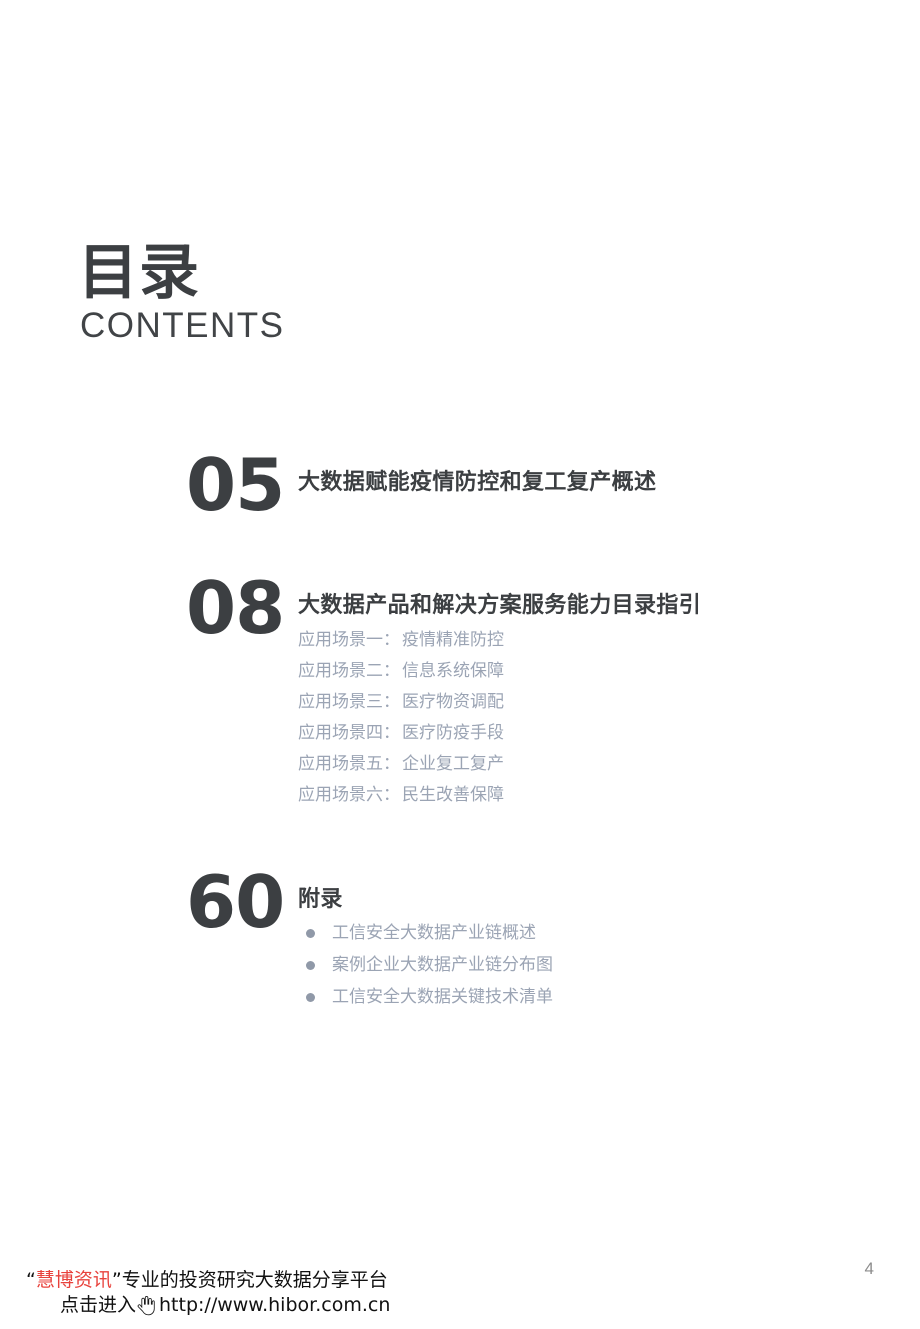 The height and width of the screenshot is (1329, 920). What do you see at coordinates (139, 273) in the screenshot?
I see `page-title-cn: 目录` at bounding box center [139, 273].